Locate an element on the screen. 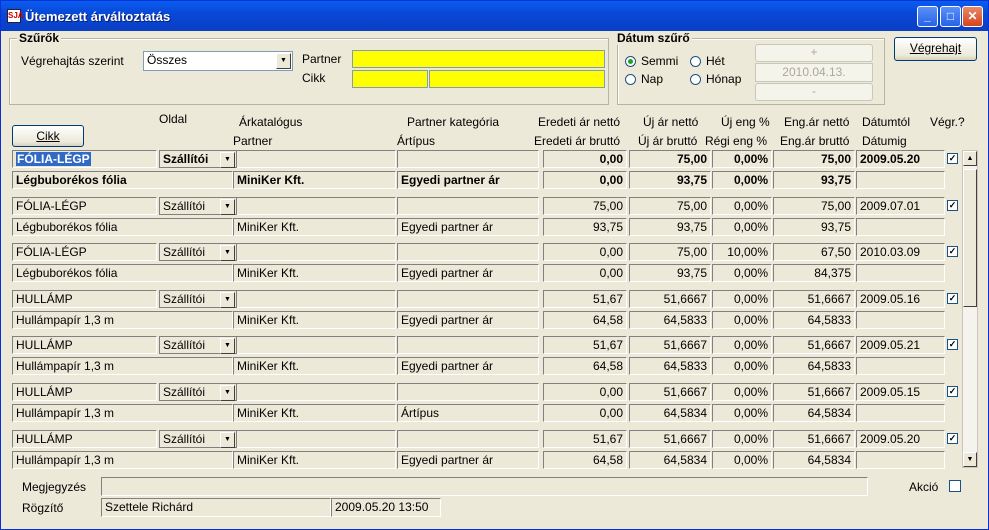  close-button: ✕ is located at coordinates (972, 16).